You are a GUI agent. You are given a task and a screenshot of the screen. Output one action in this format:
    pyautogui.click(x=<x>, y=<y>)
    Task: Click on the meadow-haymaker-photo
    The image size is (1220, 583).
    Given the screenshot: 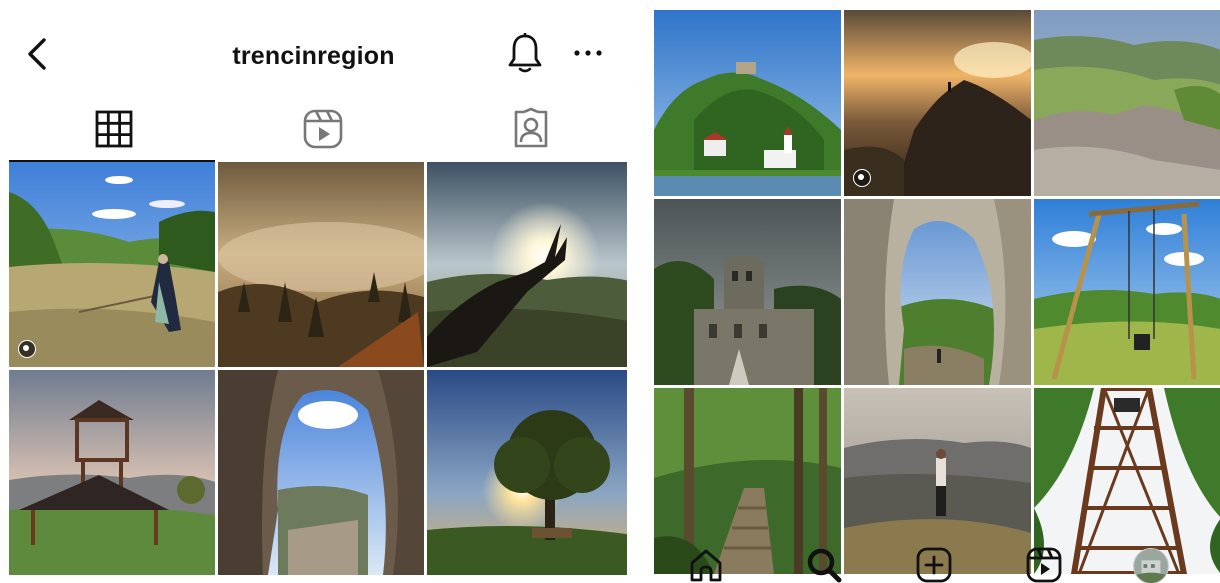 What is the action you would take?
    pyautogui.click(x=112, y=264)
    